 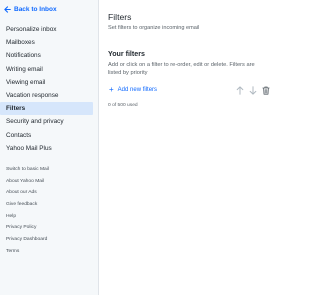 What do you see at coordinates (154, 28) in the screenshot?
I see `page-subtitle: Set filters to organize incoming email` at bounding box center [154, 28].